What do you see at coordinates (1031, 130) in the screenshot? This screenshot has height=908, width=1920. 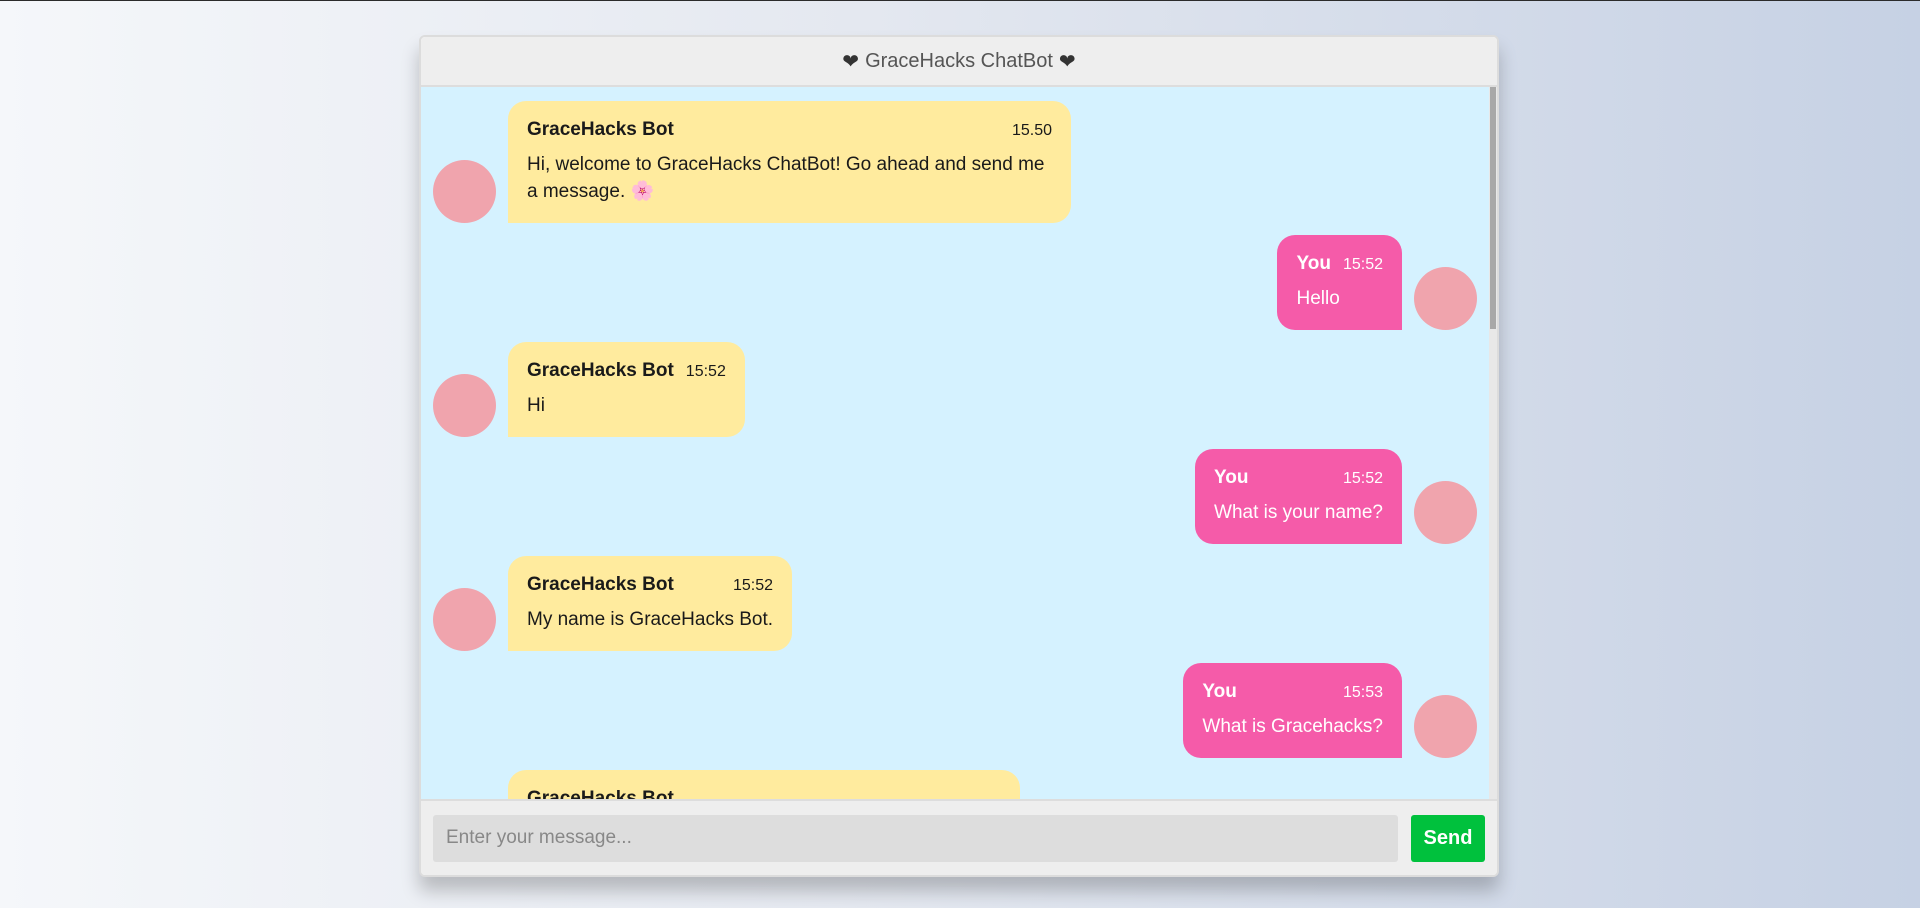 I see `message-time: 15.50` at bounding box center [1031, 130].